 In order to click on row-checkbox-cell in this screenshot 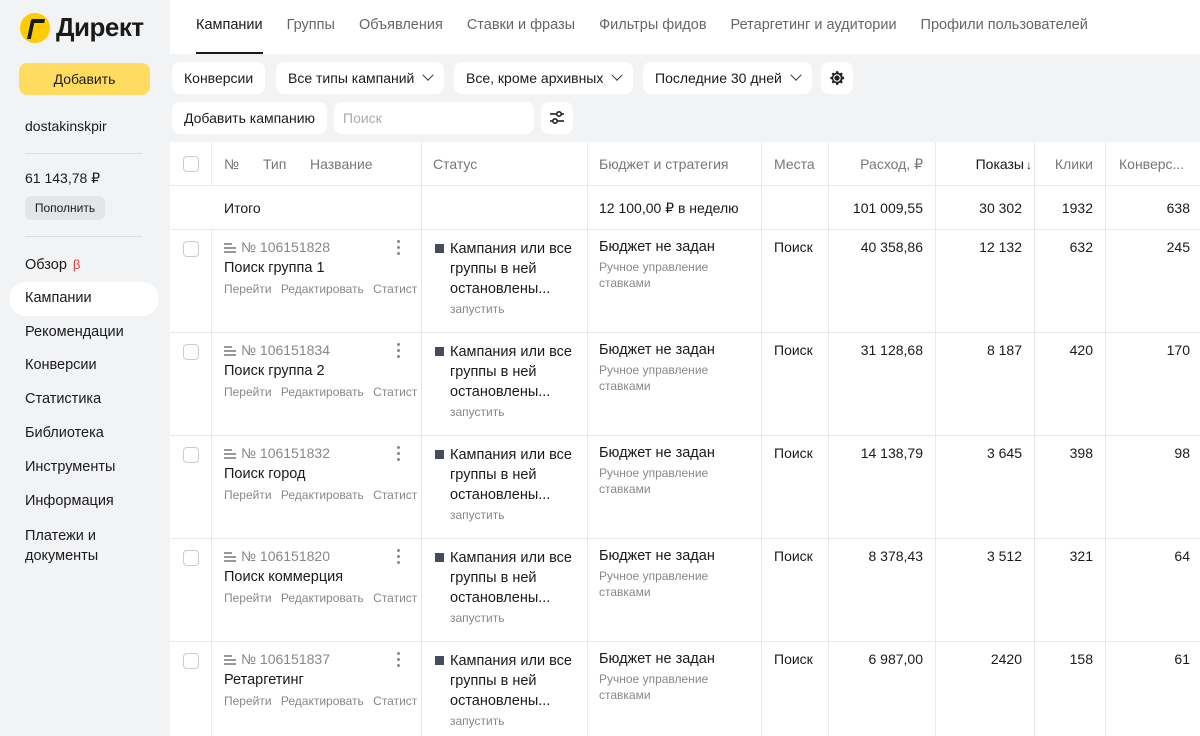, I will do `click(191, 281)`.